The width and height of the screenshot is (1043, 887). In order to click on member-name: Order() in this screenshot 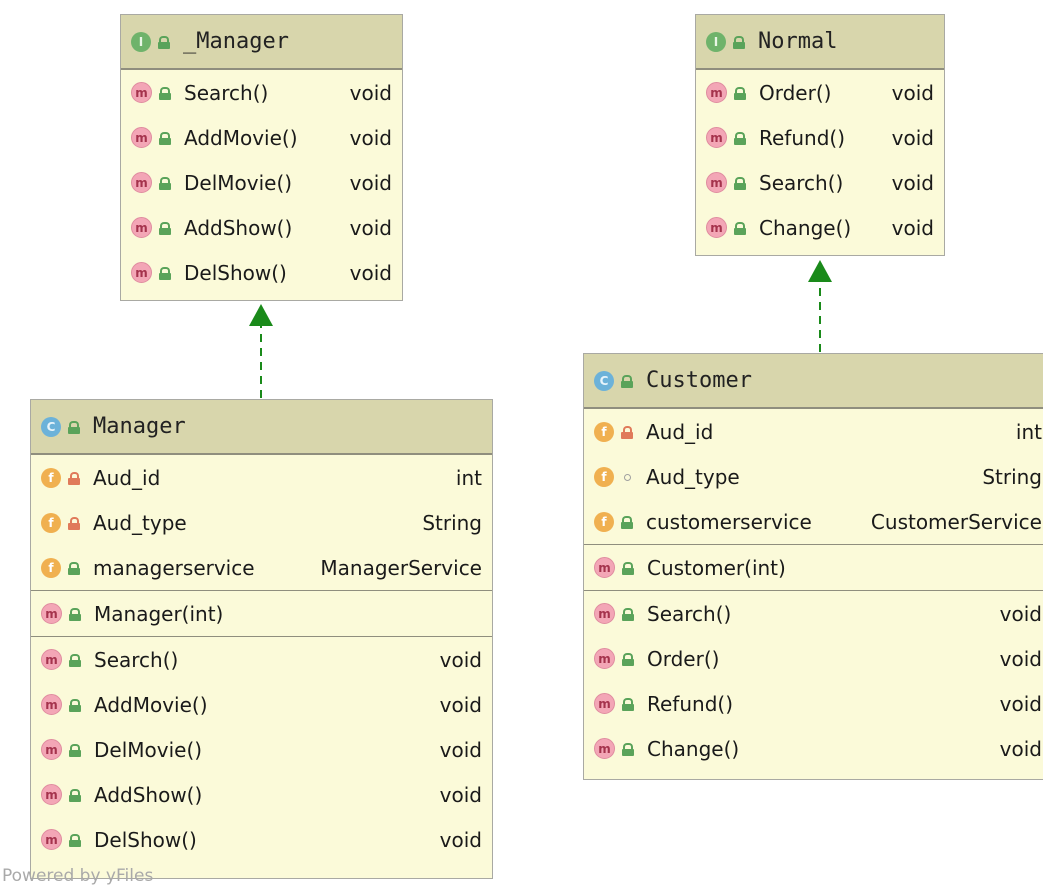, I will do `click(683, 658)`.